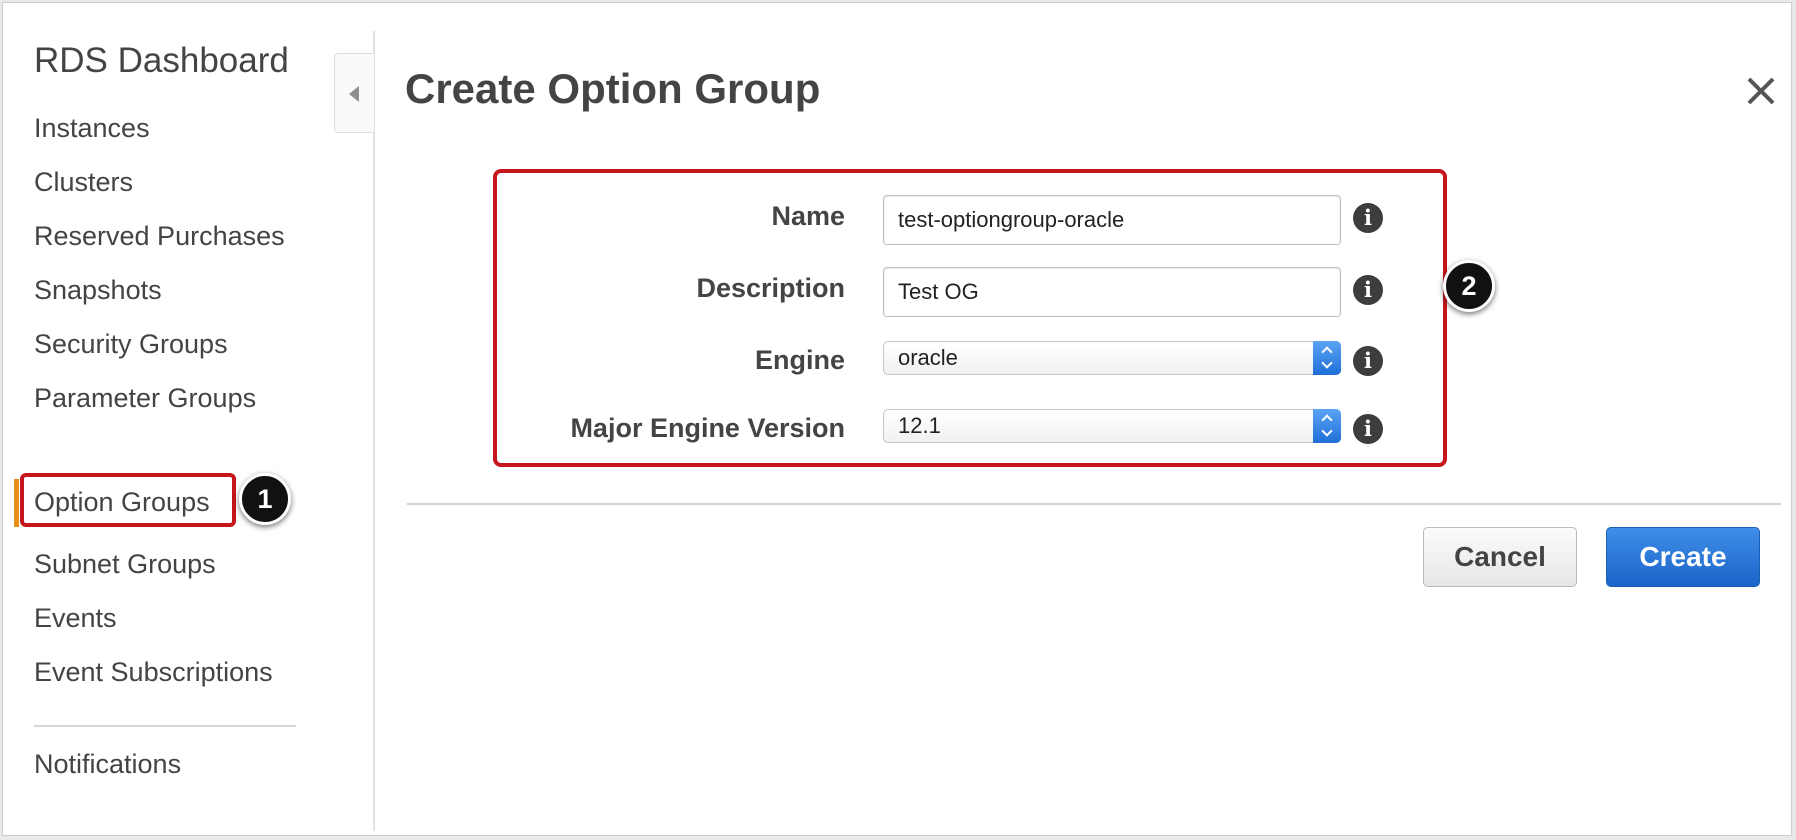  What do you see at coordinates (153, 672) in the screenshot?
I see `sidebar-item-event-subscriptions: Event Subscriptions` at bounding box center [153, 672].